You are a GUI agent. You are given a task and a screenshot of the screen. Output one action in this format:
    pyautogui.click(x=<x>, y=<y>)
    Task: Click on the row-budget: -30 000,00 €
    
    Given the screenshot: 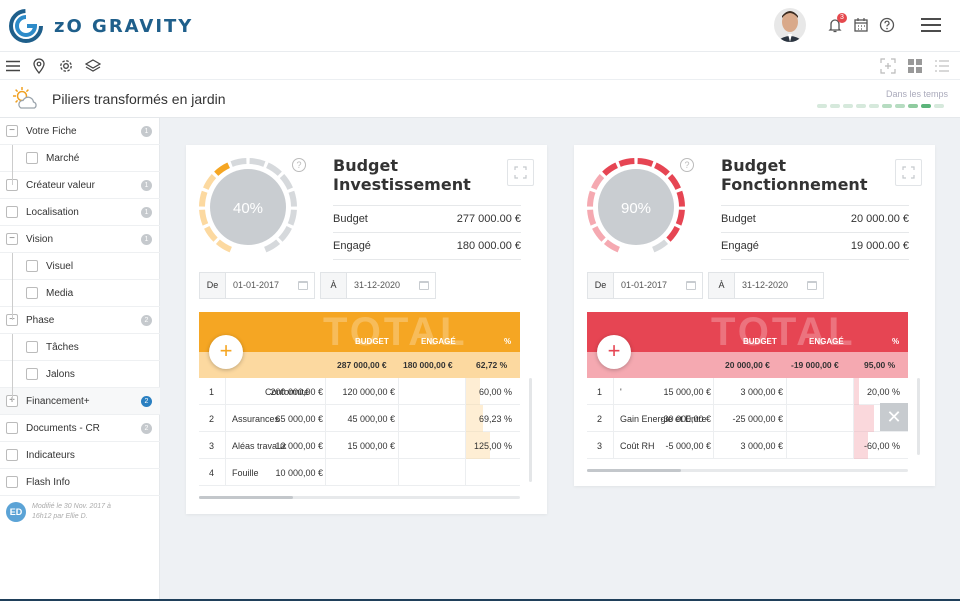 What is the action you would take?
    pyautogui.click(x=685, y=419)
    